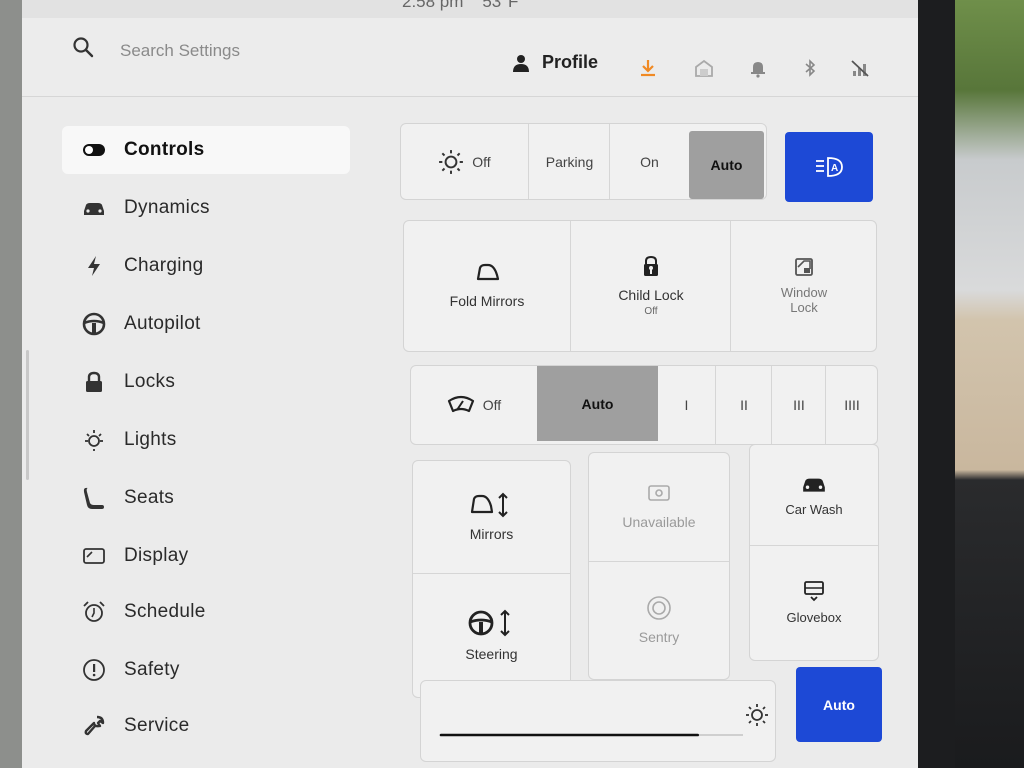  Describe the element at coordinates (757, 715) in the screenshot. I see `brightness-sun-icon` at that location.